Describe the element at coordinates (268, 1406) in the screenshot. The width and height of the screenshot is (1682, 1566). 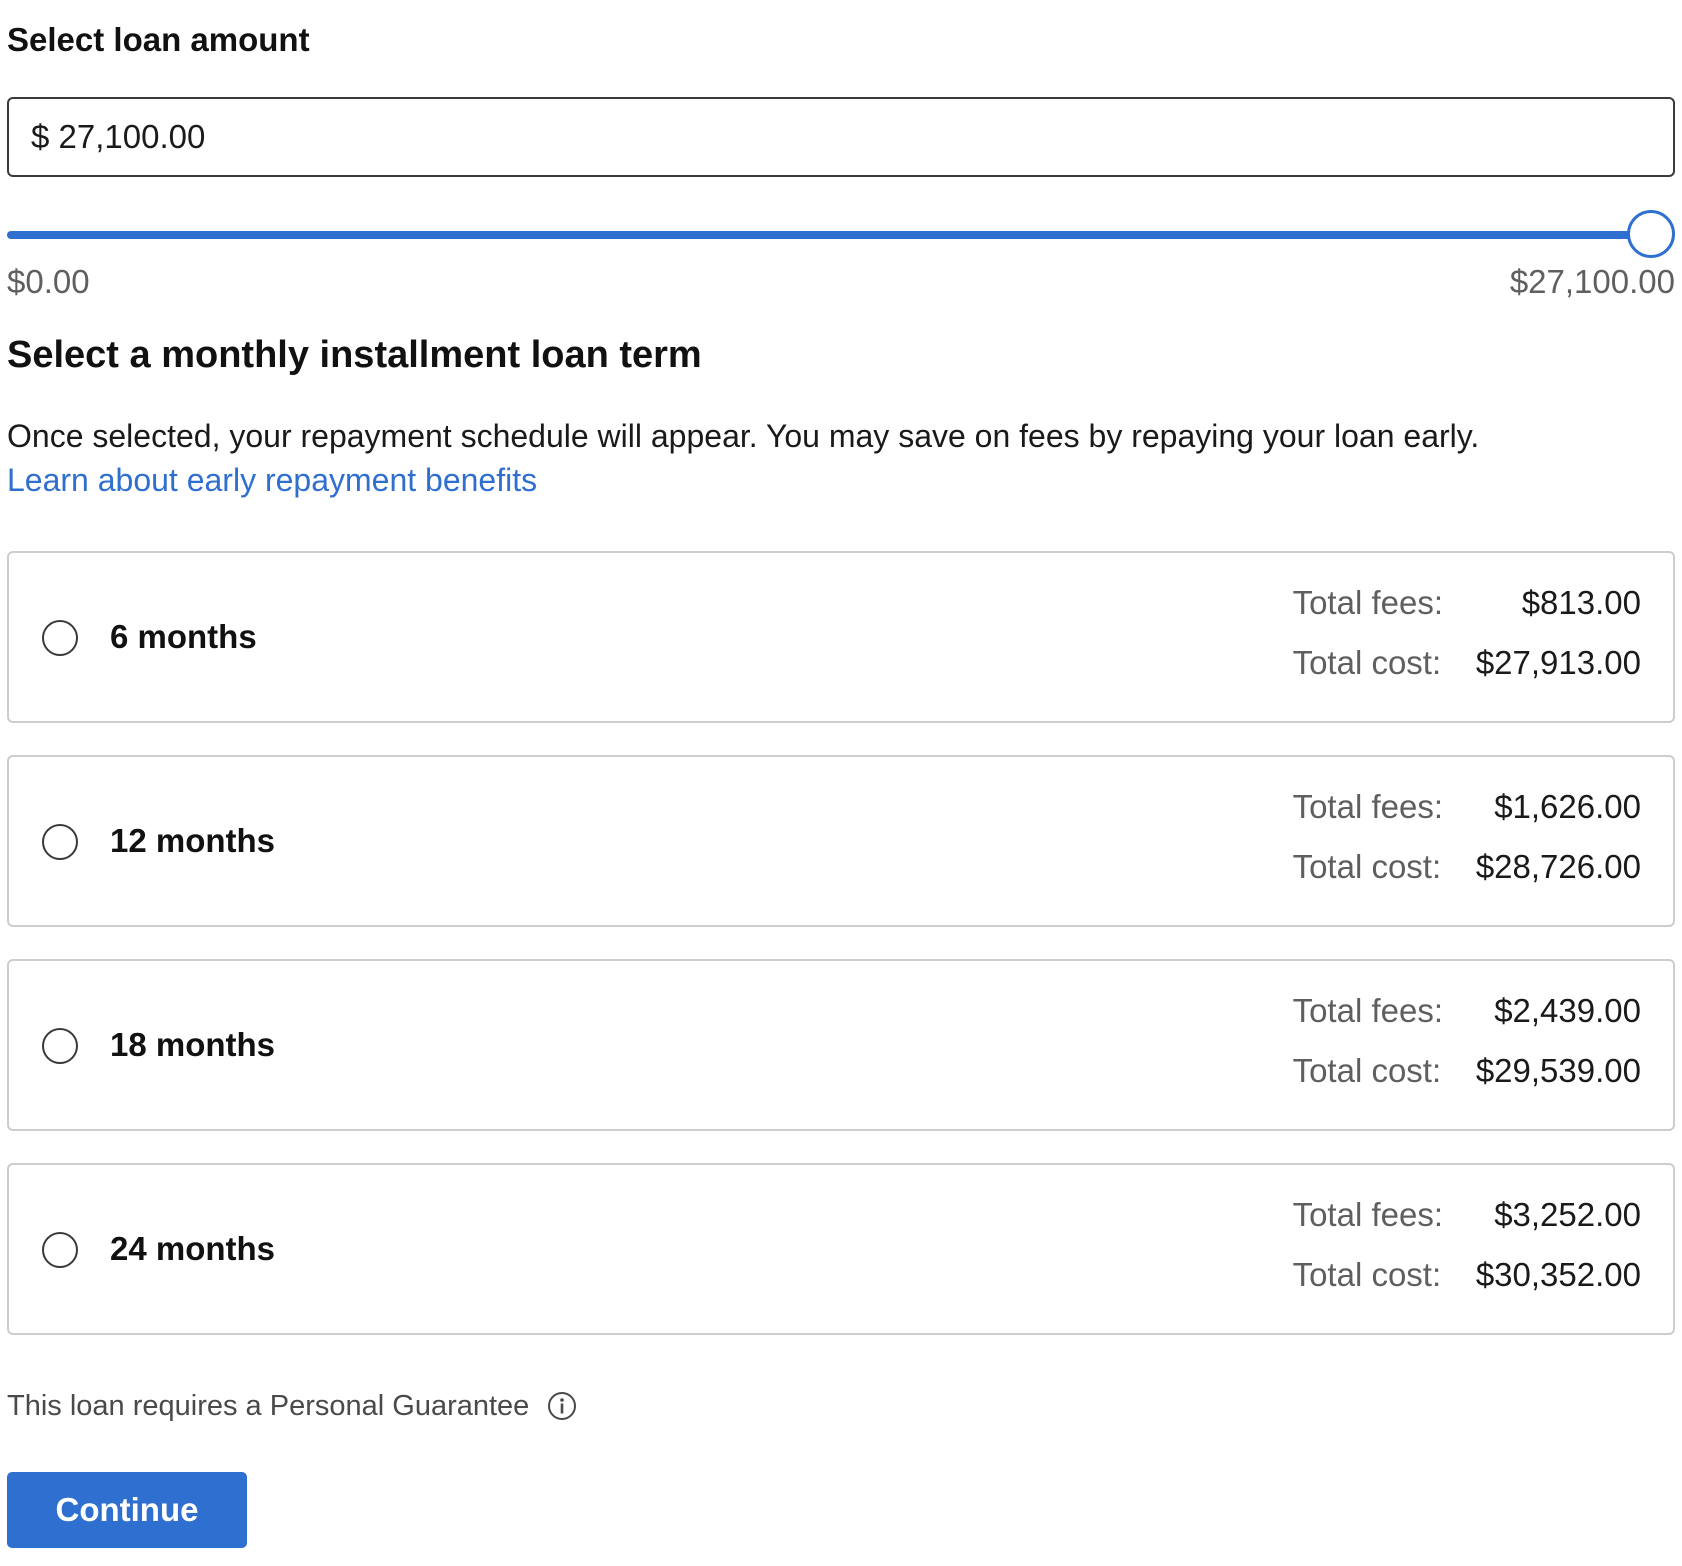
I see `guarantee-text: This loan requires a Personal Guarantee` at that location.